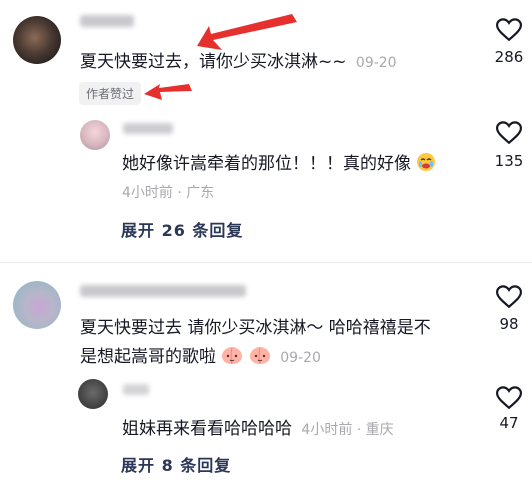 Image resolution: width=532 pixels, height=492 pixels. Describe the element at coordinates (266, 262) in the screenshot. I see `divider` at that location.